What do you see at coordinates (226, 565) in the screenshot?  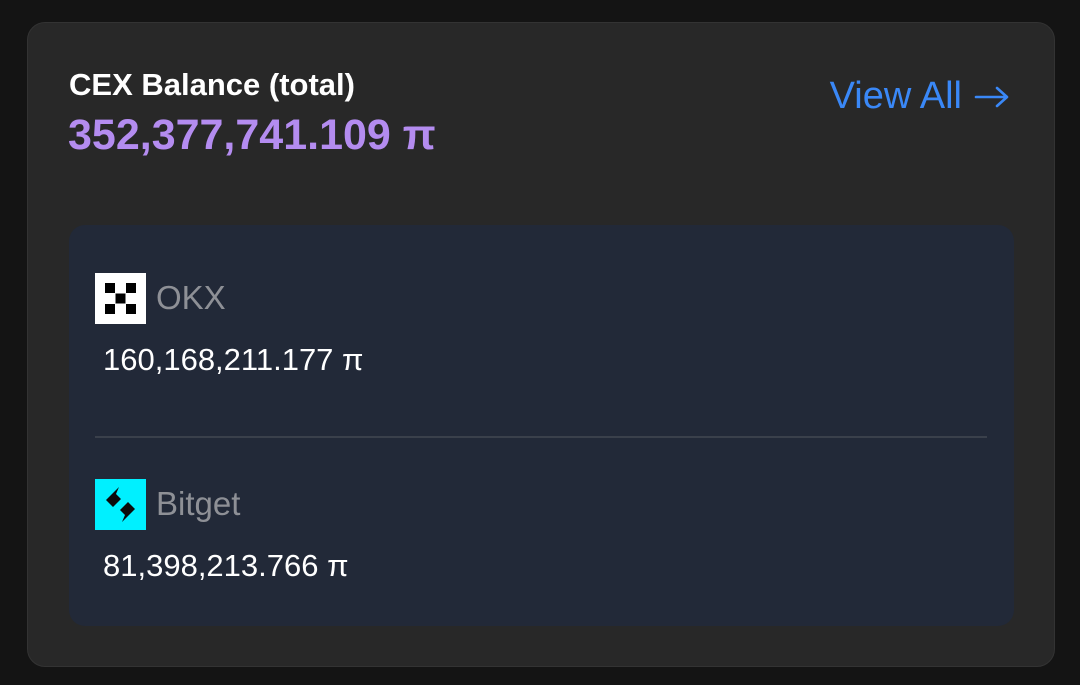 I see `exchange-balance: 81,398,213.766 π` at bounding box center [226, 565].